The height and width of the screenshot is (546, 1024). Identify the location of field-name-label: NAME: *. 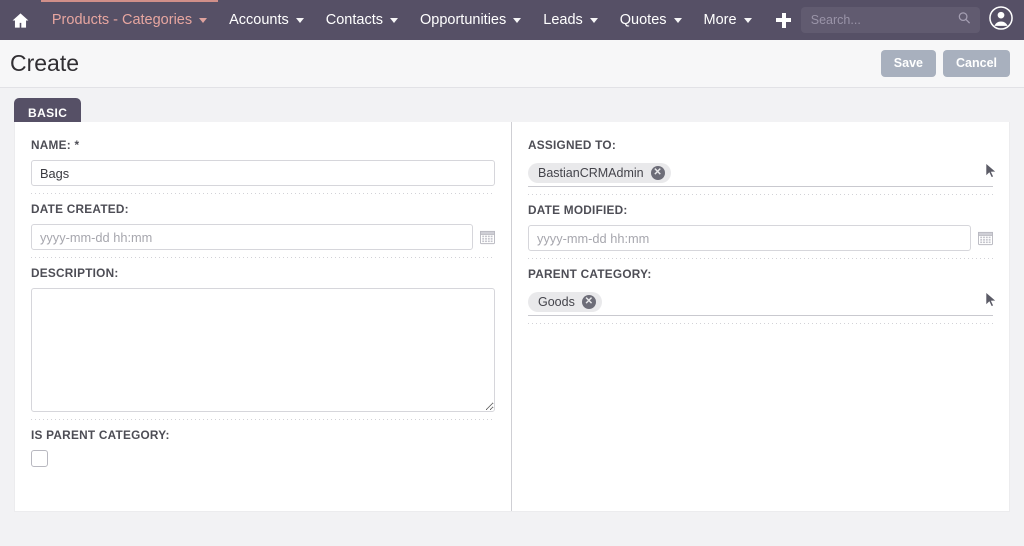
(55, 145).